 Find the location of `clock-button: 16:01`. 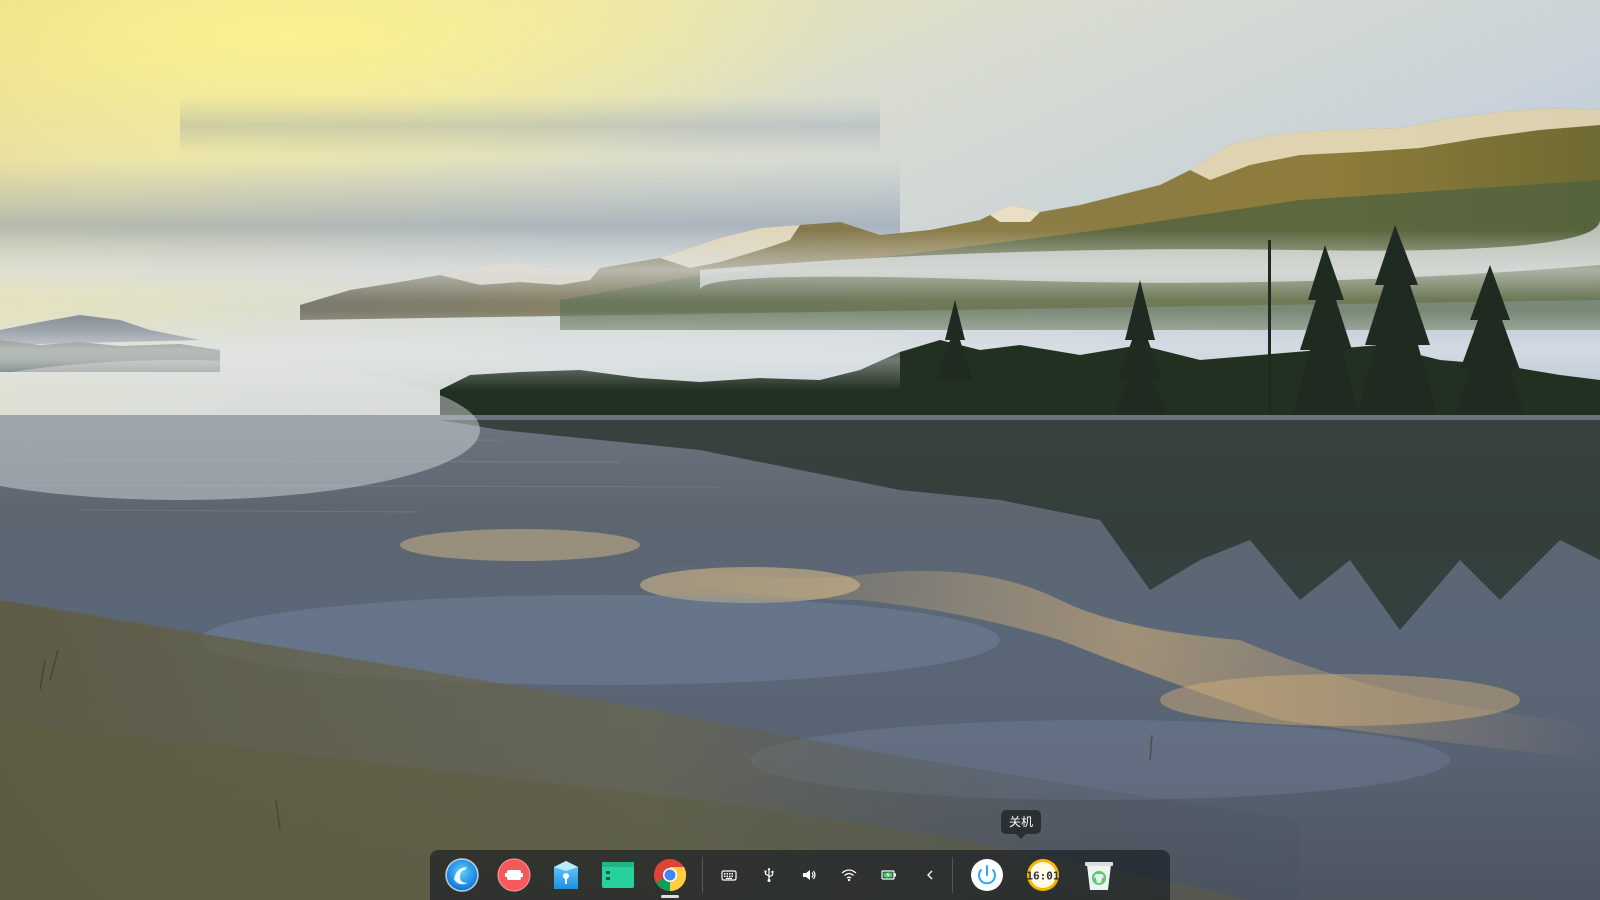

clock-button: 16:01 is located at coordinates (1043, 875).